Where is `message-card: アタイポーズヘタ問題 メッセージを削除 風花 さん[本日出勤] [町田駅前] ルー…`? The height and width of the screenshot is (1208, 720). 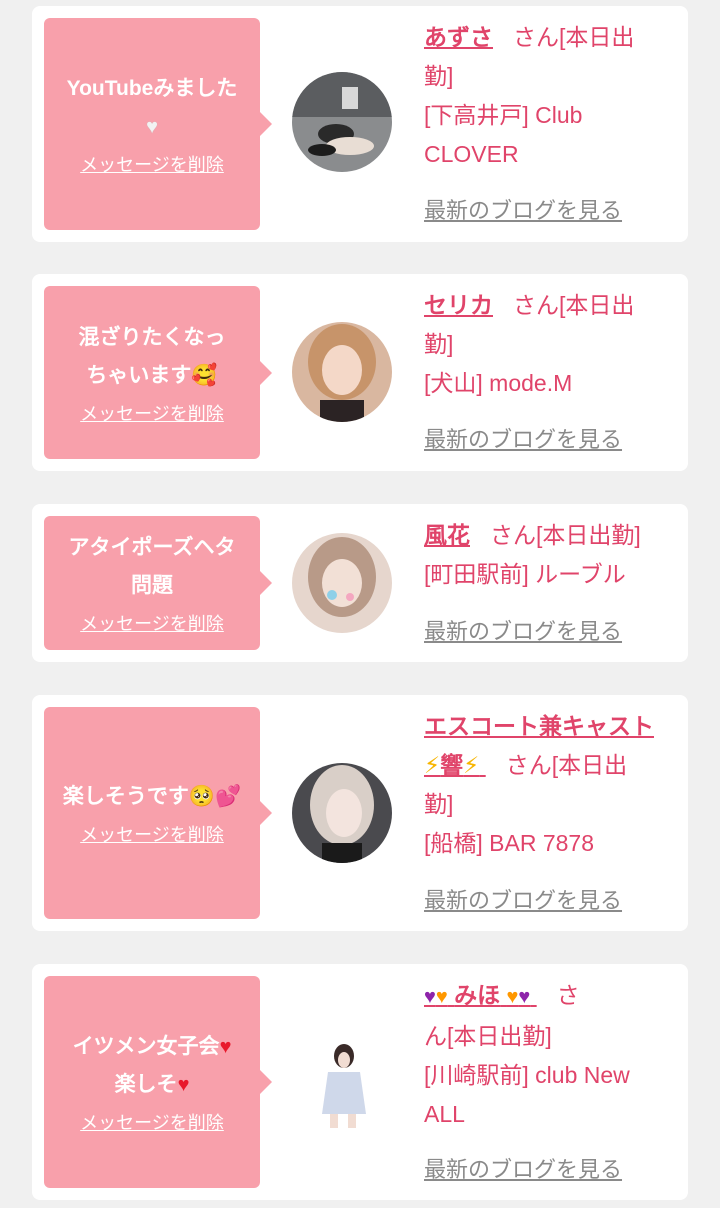 message-card: アタイポーズヘタ問題 メッセージを削除 風花 さん[本日出勤] [町田駅前] ルー… is located at coordinates (360, 583).